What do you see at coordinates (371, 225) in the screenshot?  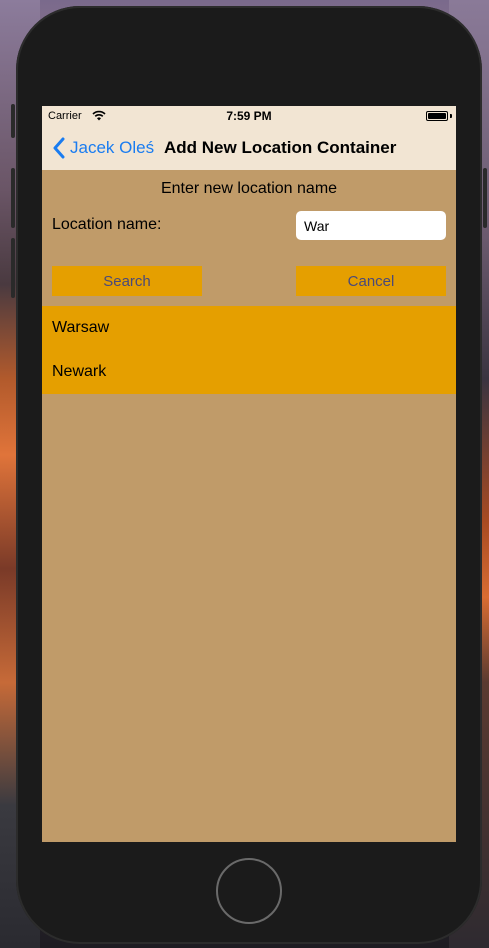 I see `location-name-input` at bounding box center [371, 225].